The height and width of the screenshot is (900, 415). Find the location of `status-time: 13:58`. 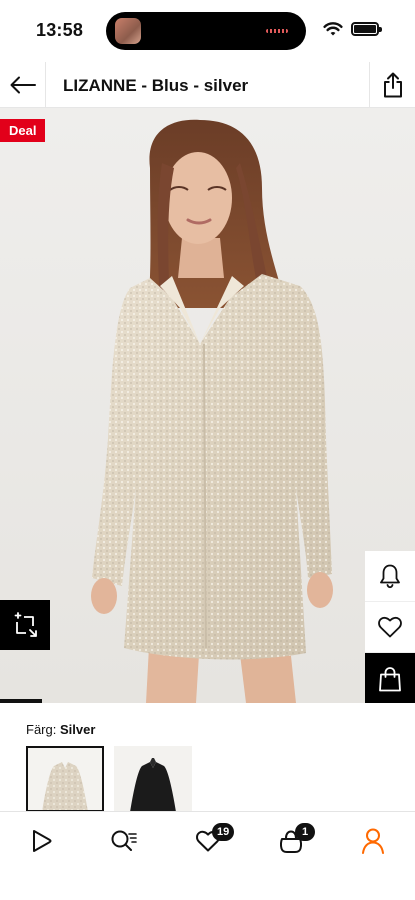

status-time: 13:58 is located at coordinates (60, 30).